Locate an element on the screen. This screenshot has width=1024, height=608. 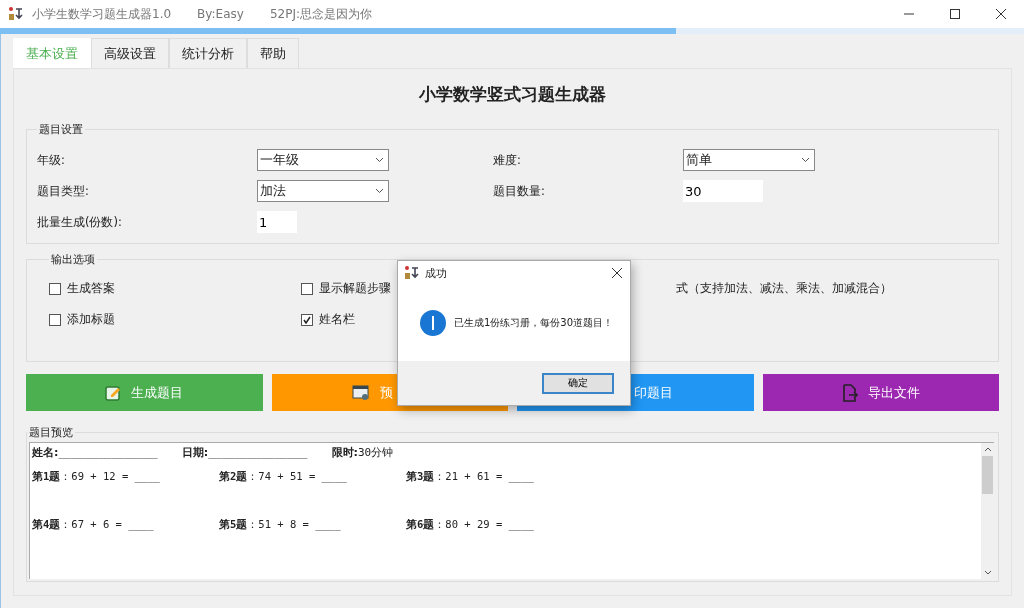
window-icon is located at coordinates (360, 392).